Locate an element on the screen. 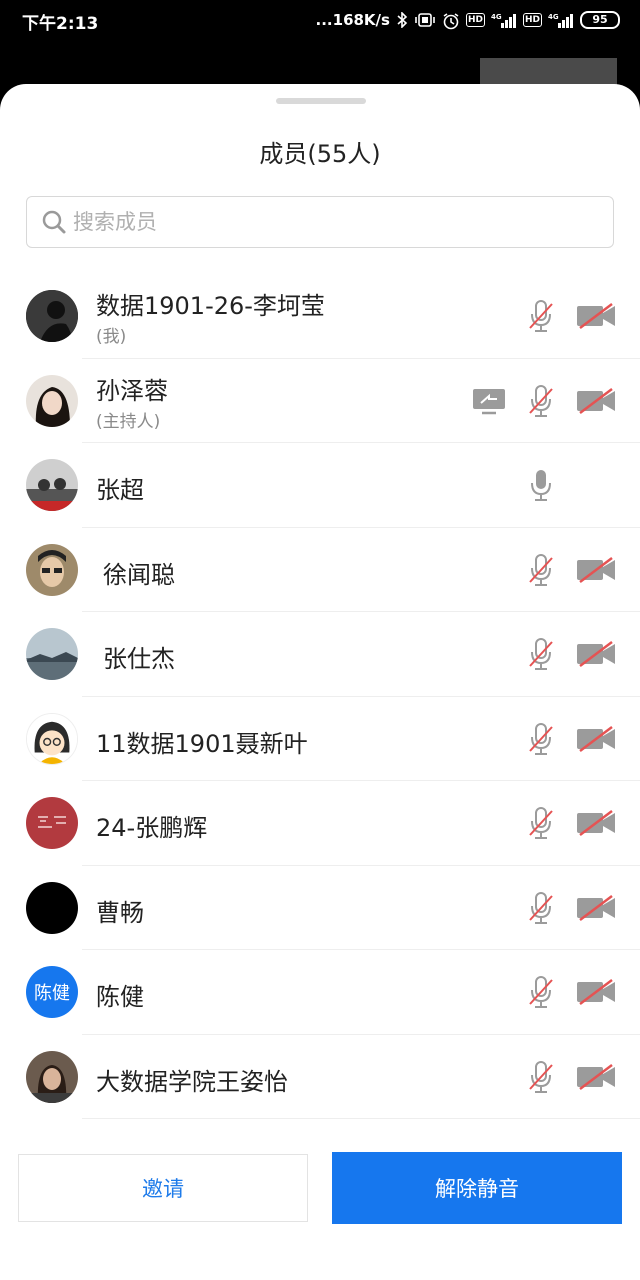 The width and height of the screenshot is (640, 1280). member-row: 大数据学院王姿怡 is located at coordinates (320, 1077).